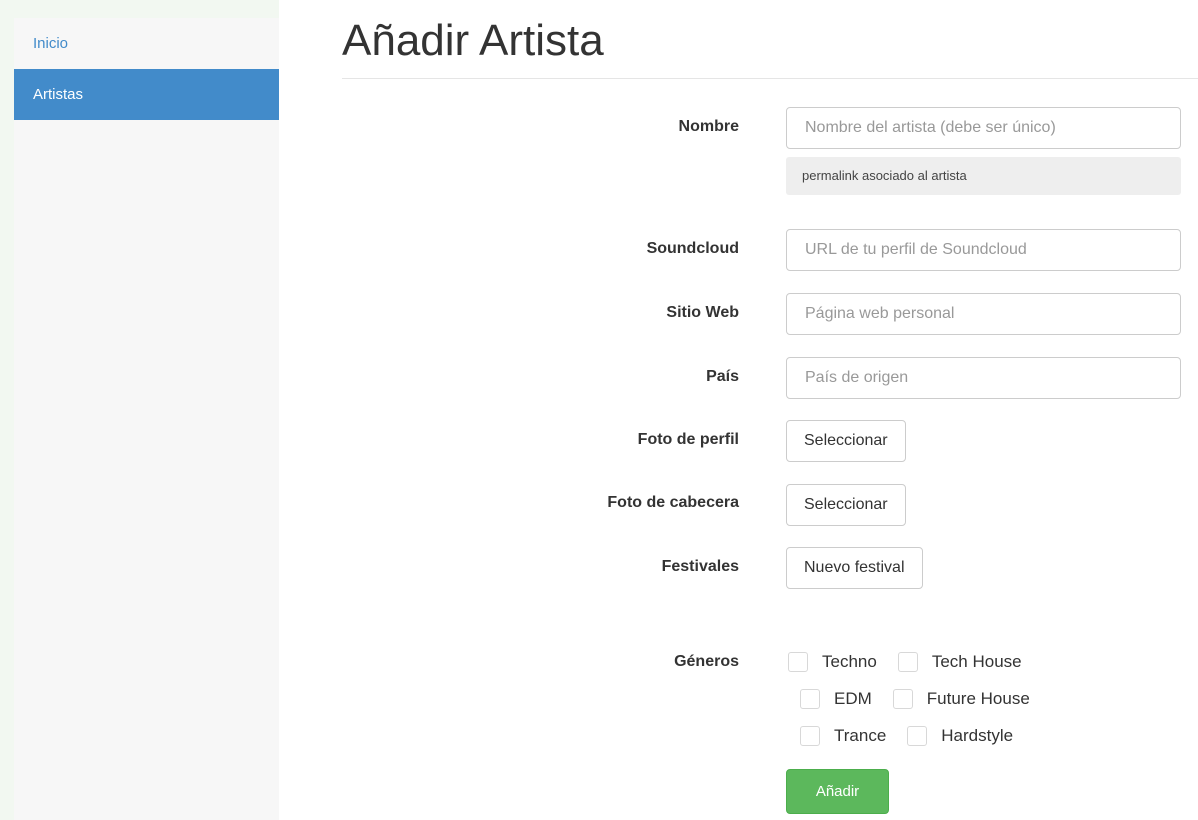  What do you see at coordinates (860, 735) in the screenshot?
I see `trance-label: Trance` at bounding box center [860, 735].